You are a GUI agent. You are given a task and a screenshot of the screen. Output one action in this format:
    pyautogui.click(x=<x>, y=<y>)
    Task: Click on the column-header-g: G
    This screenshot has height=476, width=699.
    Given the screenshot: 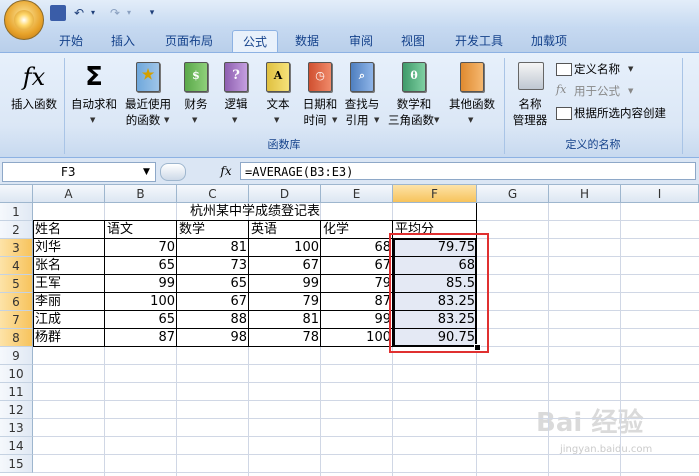 What is the action you would take?
    pyautogui.click(x=513, y=194)
    